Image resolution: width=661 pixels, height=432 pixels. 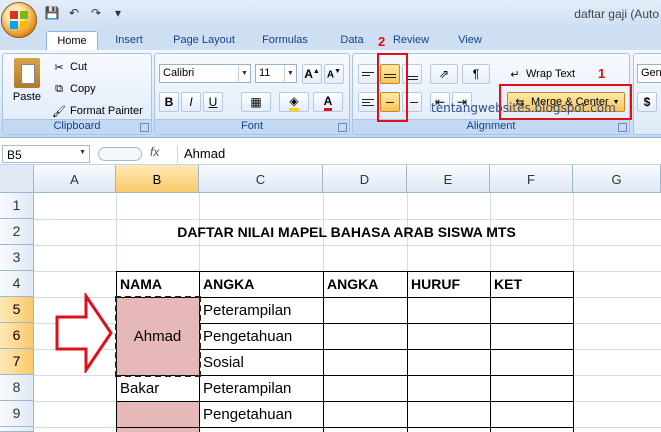 I want to click on header-ket: KET, so click(x=531, y=284).